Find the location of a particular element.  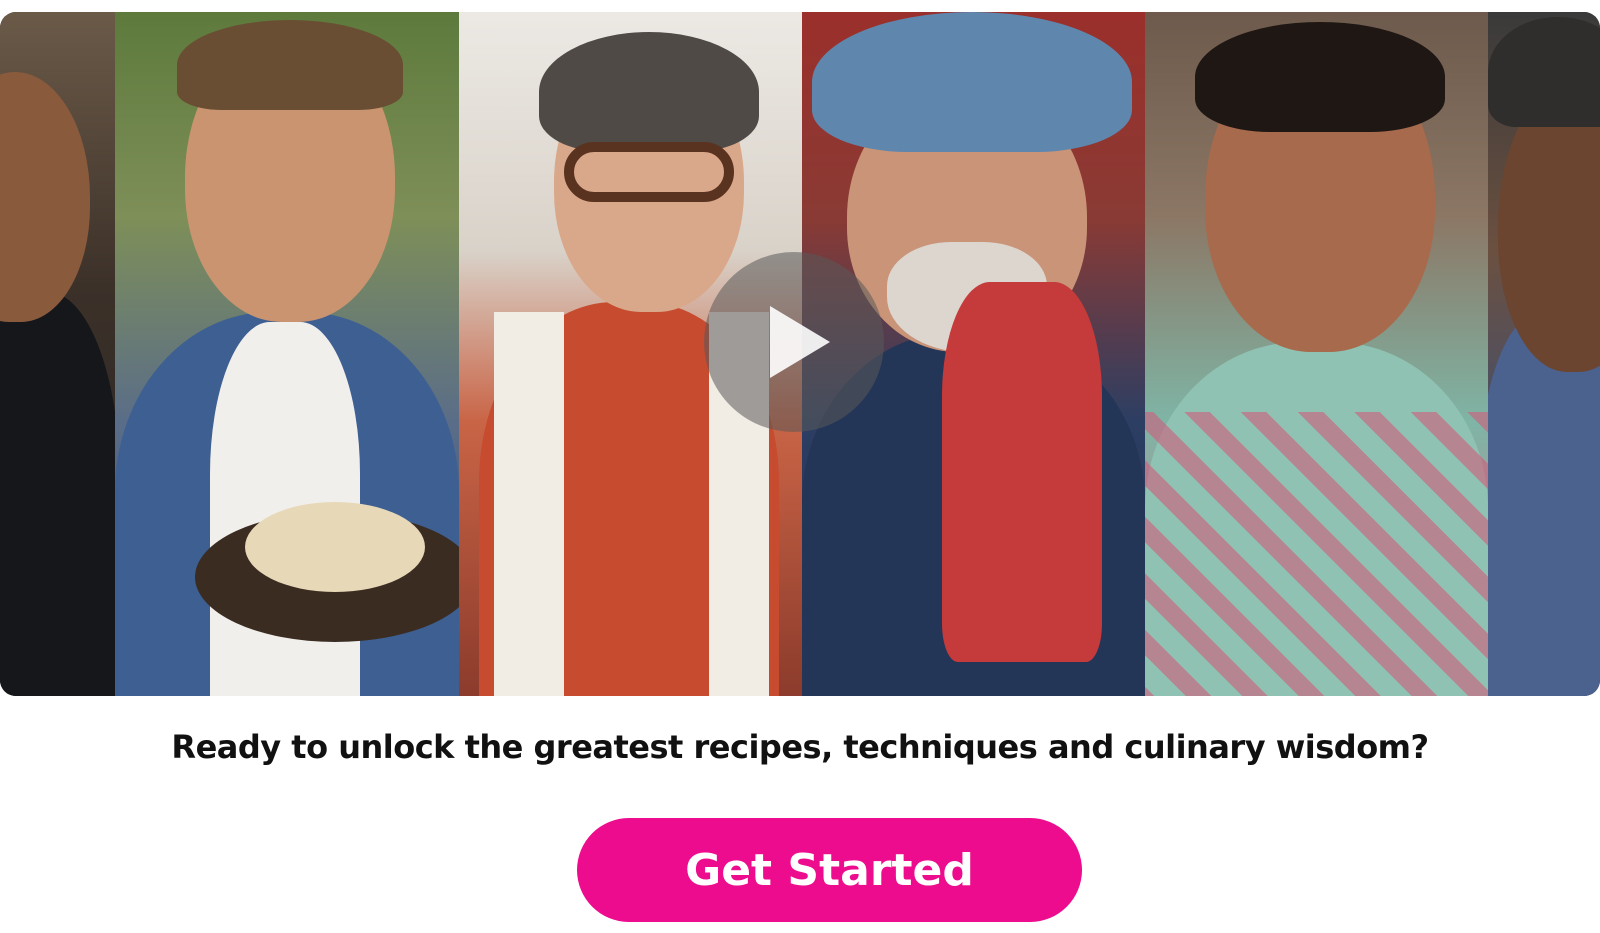

play-icon is located at coordinates (794, 342).